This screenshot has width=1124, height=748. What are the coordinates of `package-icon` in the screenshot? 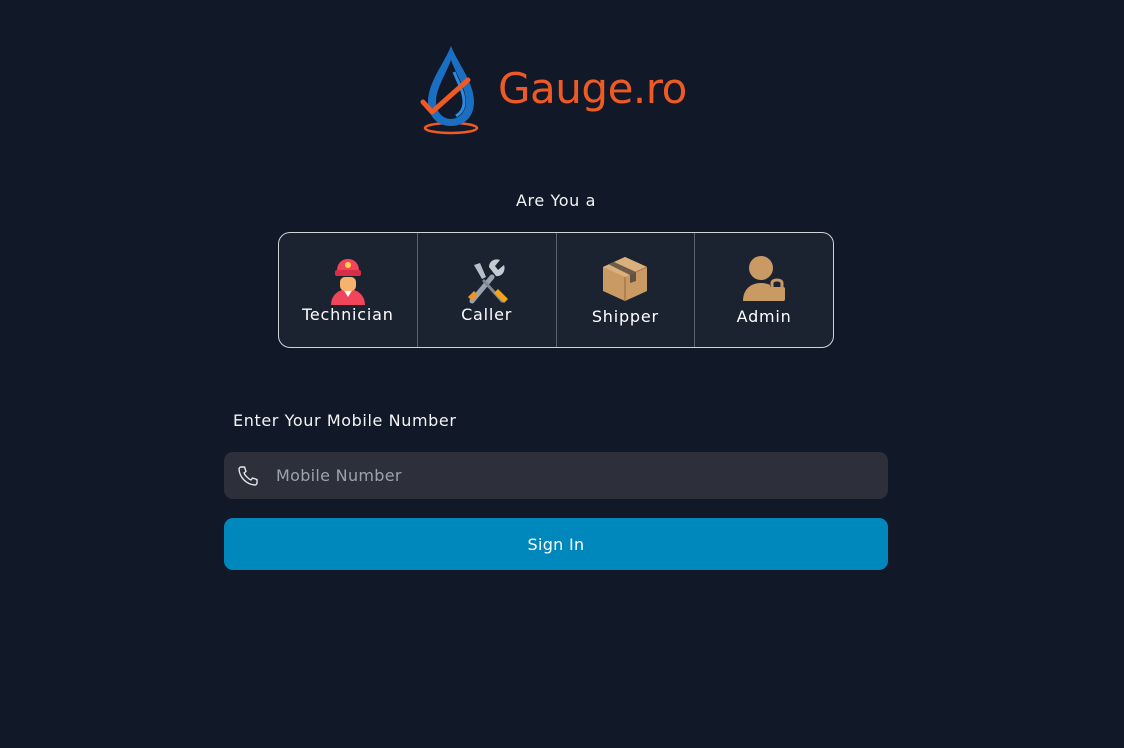 It's located at (625, 278).